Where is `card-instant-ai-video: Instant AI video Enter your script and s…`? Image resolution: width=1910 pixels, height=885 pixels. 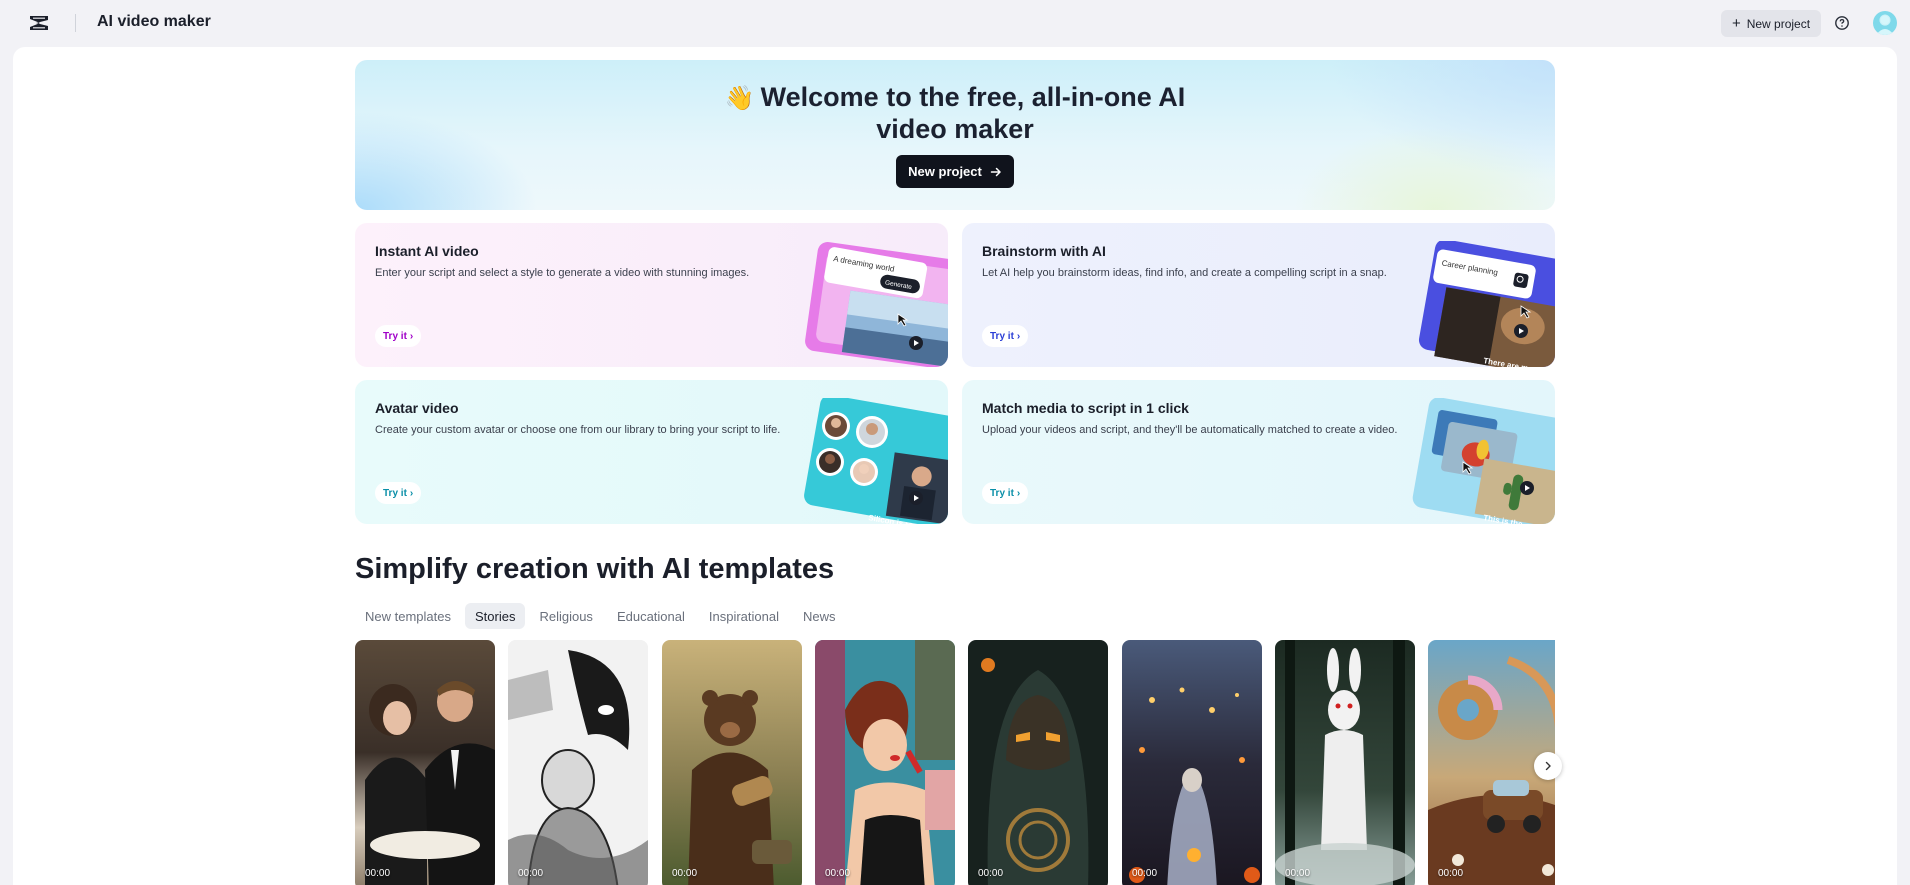
card-instant-ai-video: Instant AI video Enter your script and s… is located at coordinates (651, 295).